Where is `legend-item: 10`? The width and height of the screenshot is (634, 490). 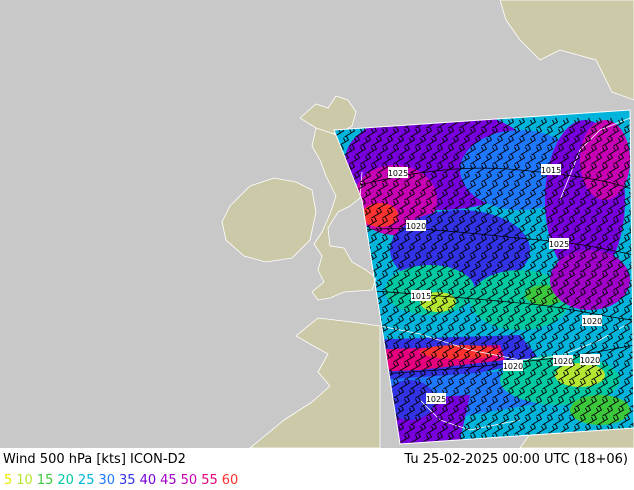
legend-item: 10 is located at coordinates (24, 480).